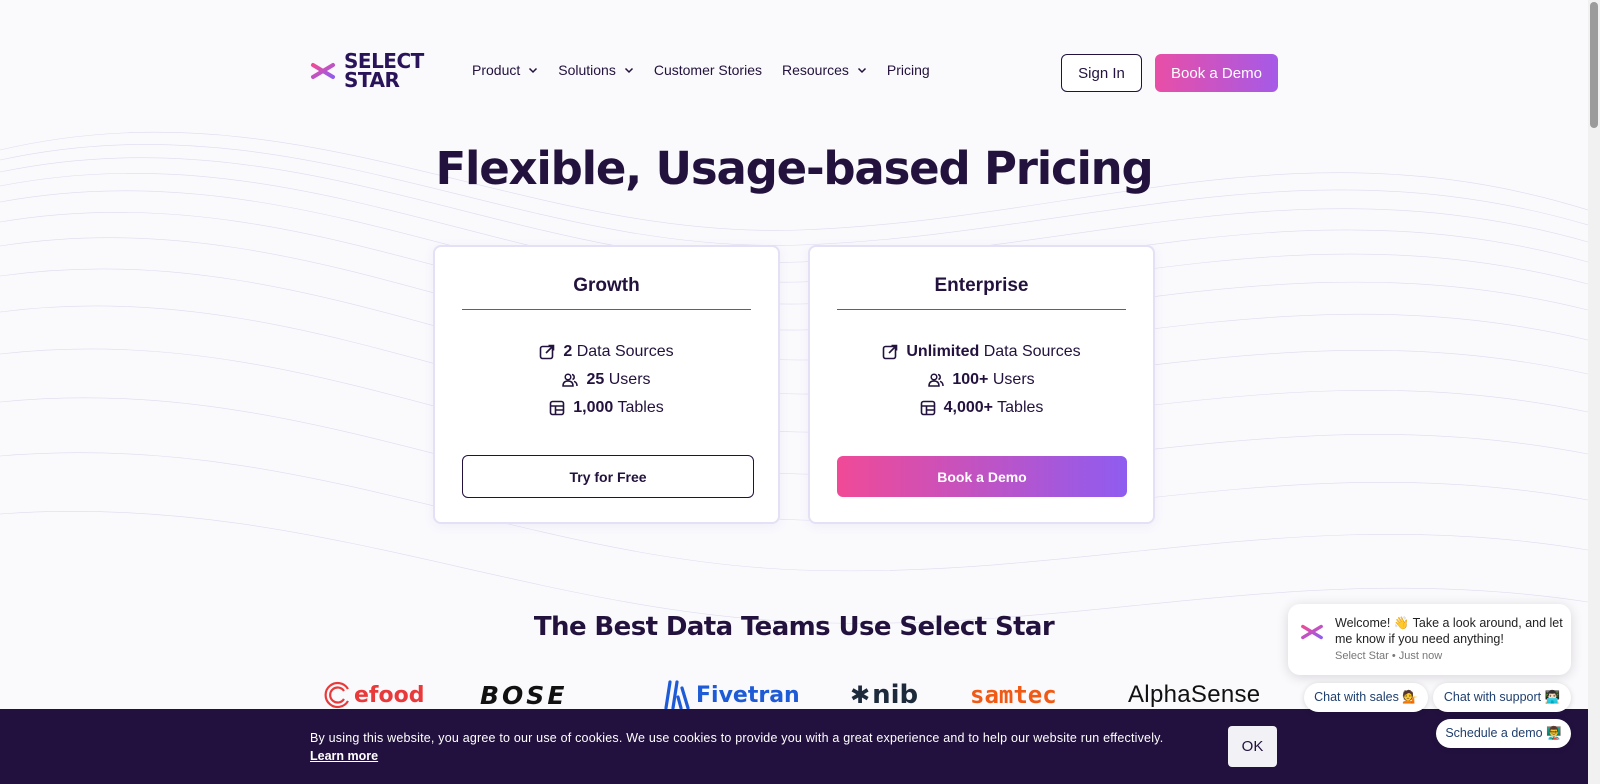  I want to click on feature-value: 2, so click(568, 351).